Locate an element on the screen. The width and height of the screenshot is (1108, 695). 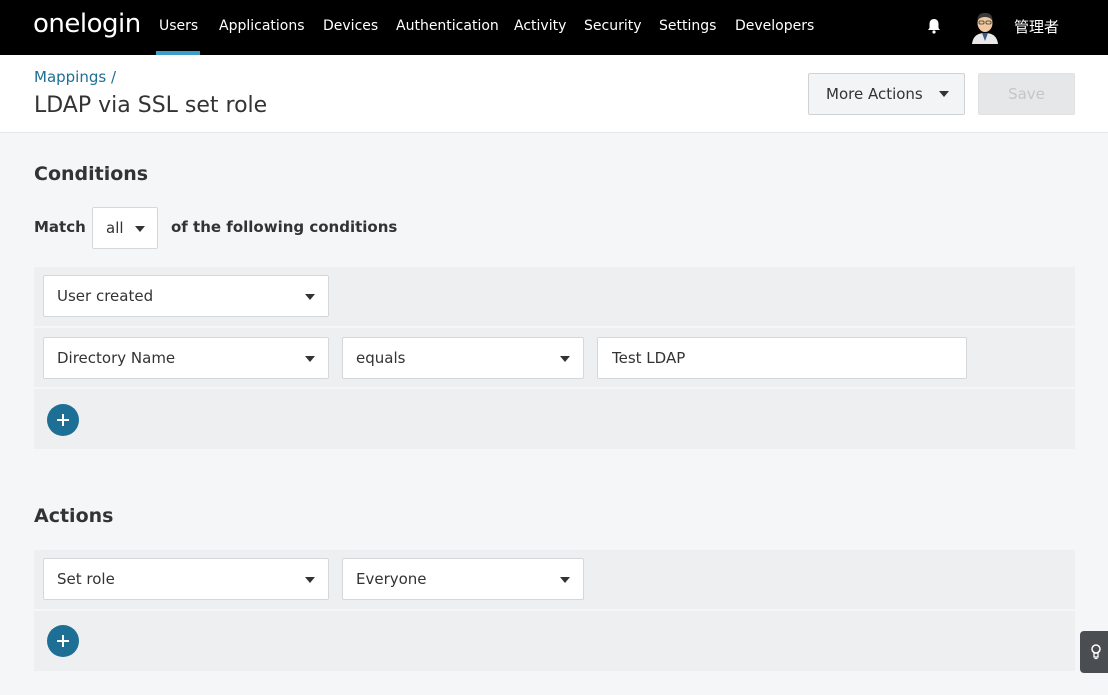
nav-developers: Developers is located at coordinates (774, 26).